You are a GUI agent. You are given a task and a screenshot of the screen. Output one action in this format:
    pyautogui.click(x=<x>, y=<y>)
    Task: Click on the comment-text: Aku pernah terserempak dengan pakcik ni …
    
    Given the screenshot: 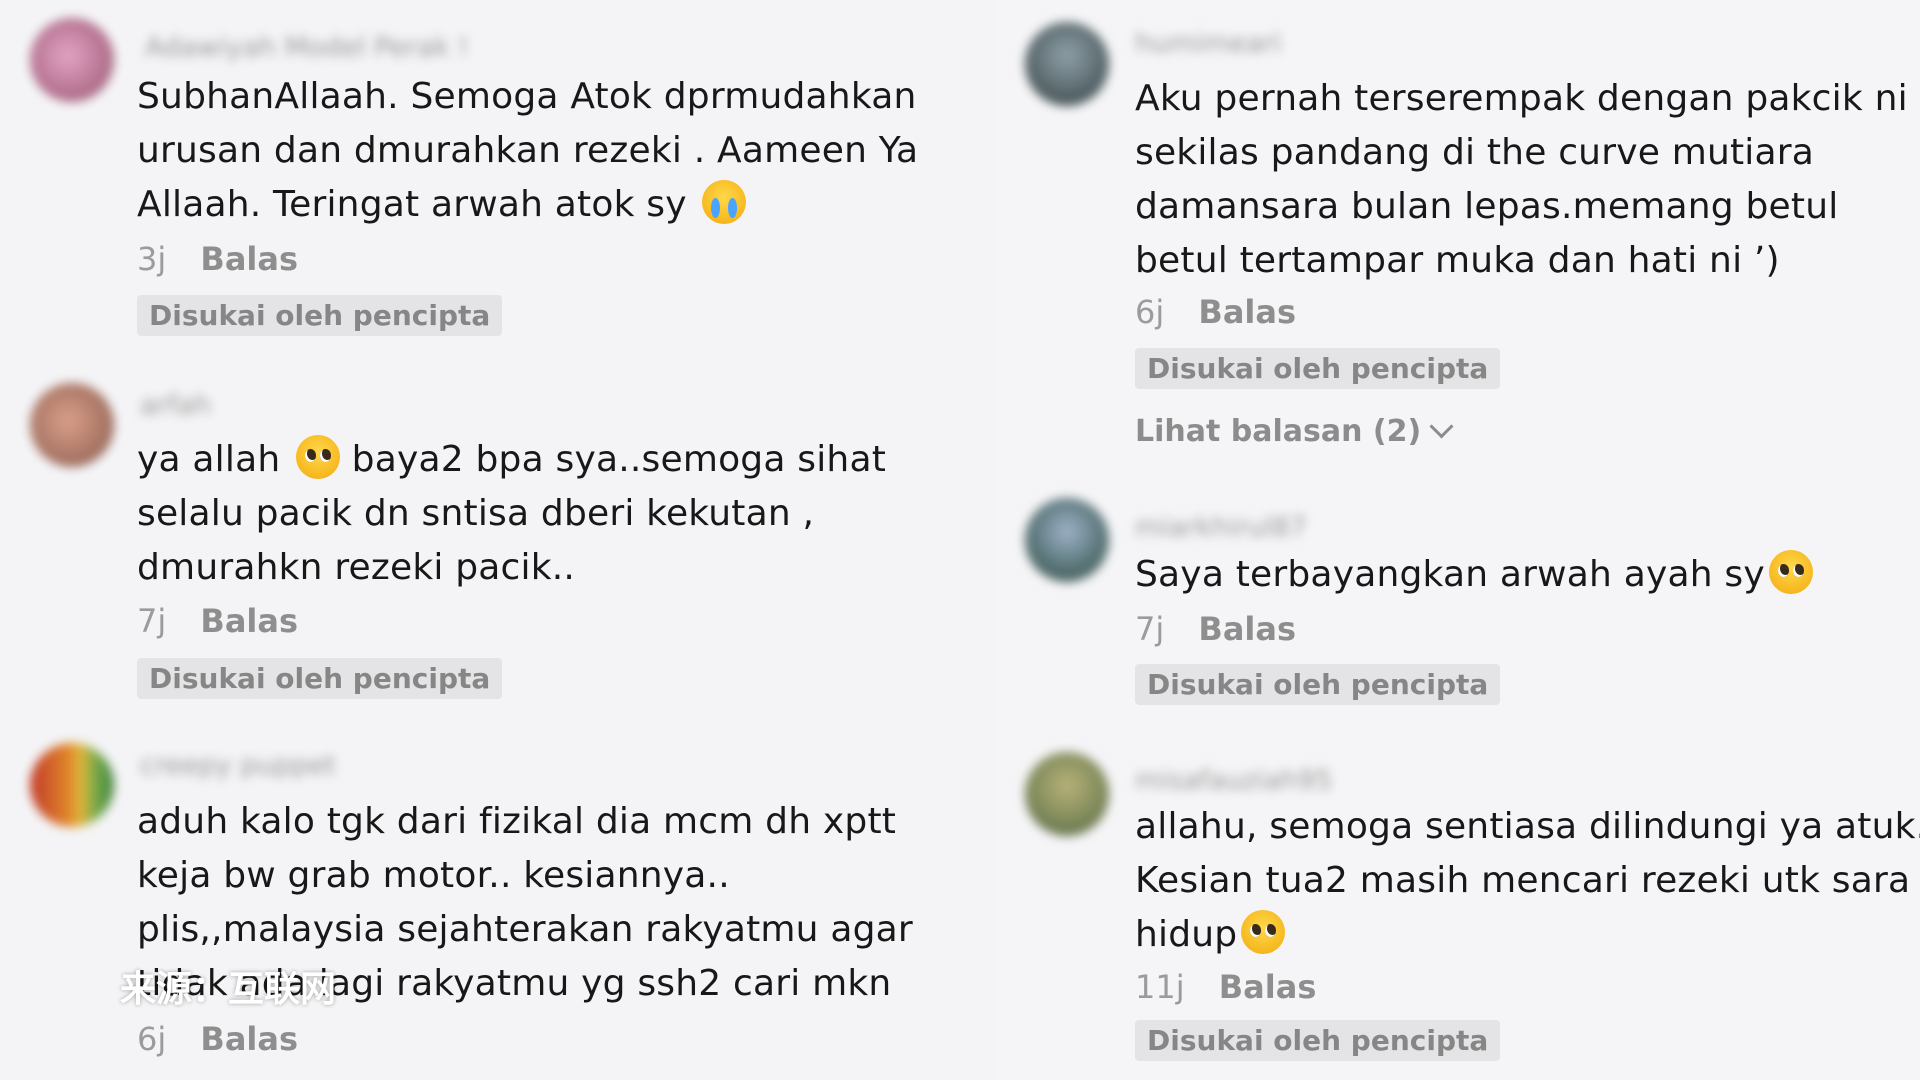 What is the action you would take?
    pyautogui.click(x=1521, y=180)
    